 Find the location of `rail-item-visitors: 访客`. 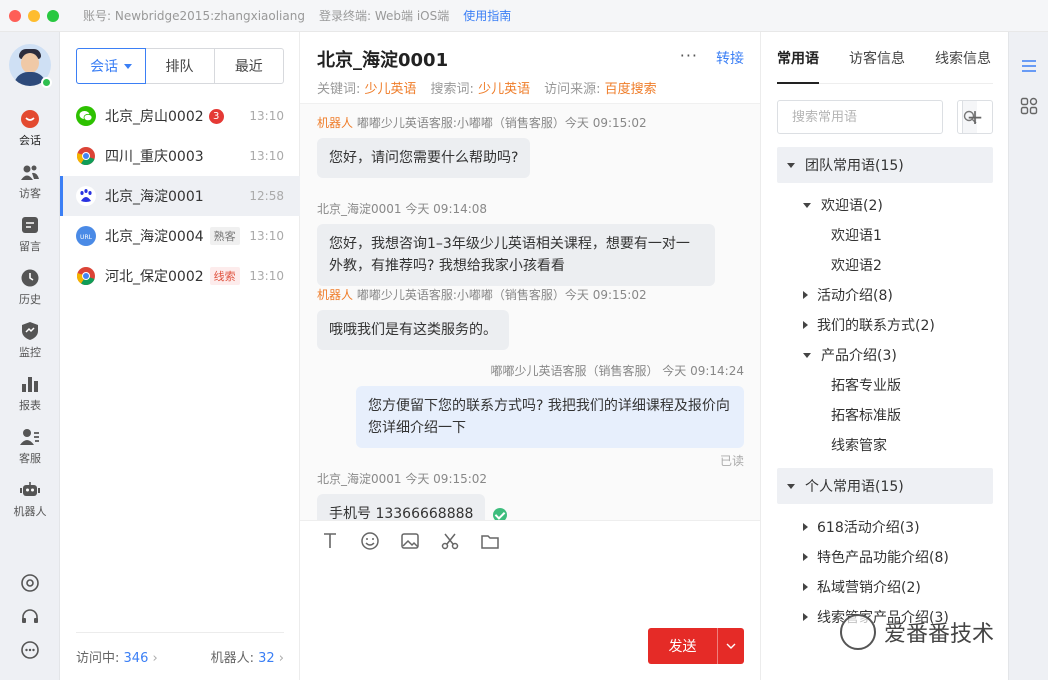

rail-item-visitors: 访客 is located at coordinates (30, 181).